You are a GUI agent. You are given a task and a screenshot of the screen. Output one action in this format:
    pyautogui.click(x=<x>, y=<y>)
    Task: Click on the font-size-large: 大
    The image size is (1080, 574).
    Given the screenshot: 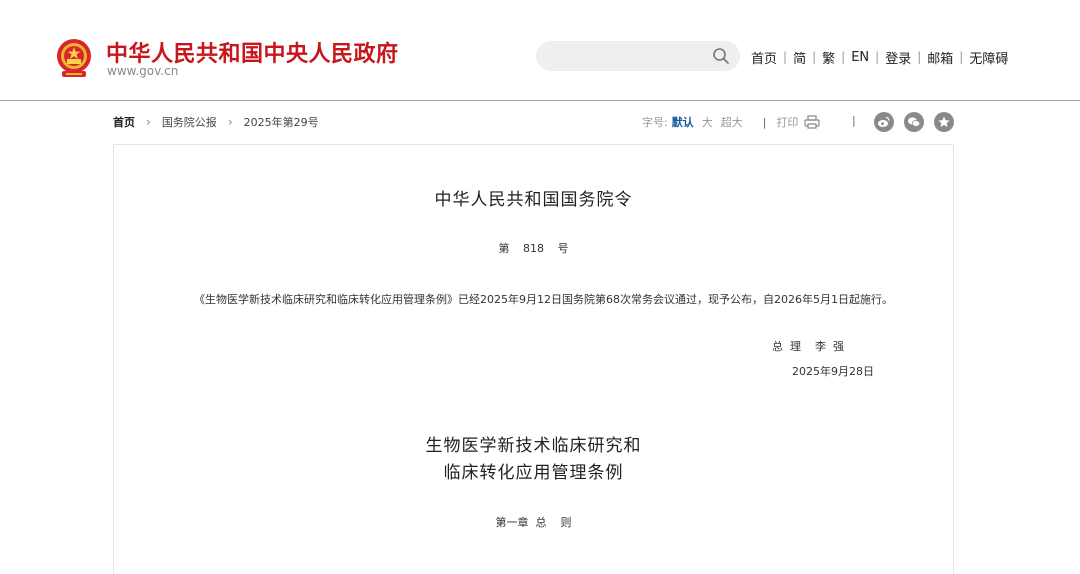 What is the action you would take?
    pyautogui.click(x=707, y=122)
    